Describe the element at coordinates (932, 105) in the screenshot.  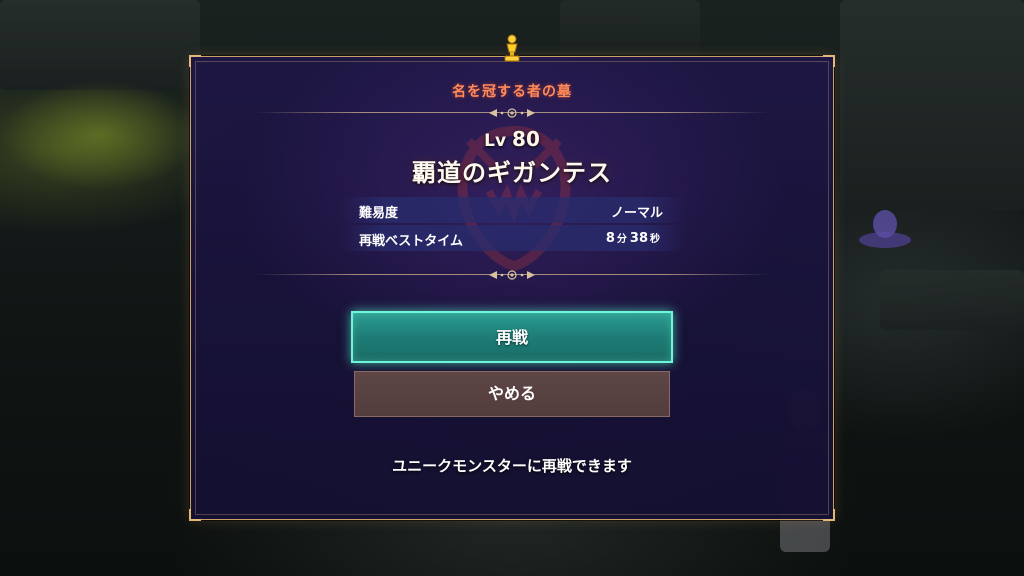
I see `rock-cliff-right` at that location.